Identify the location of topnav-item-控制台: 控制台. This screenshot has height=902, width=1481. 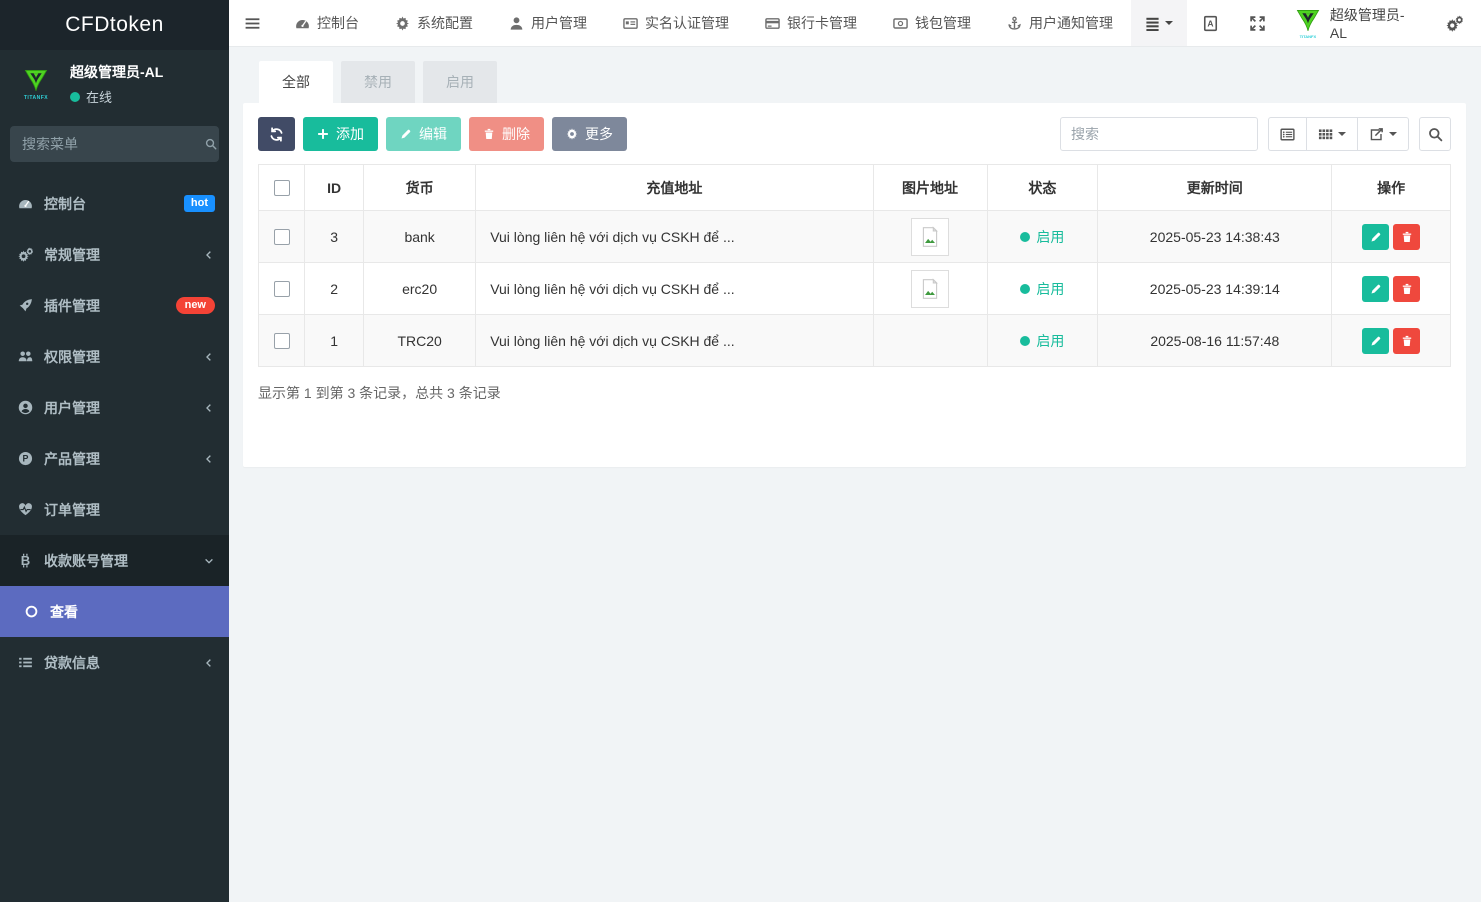
(327, 23).